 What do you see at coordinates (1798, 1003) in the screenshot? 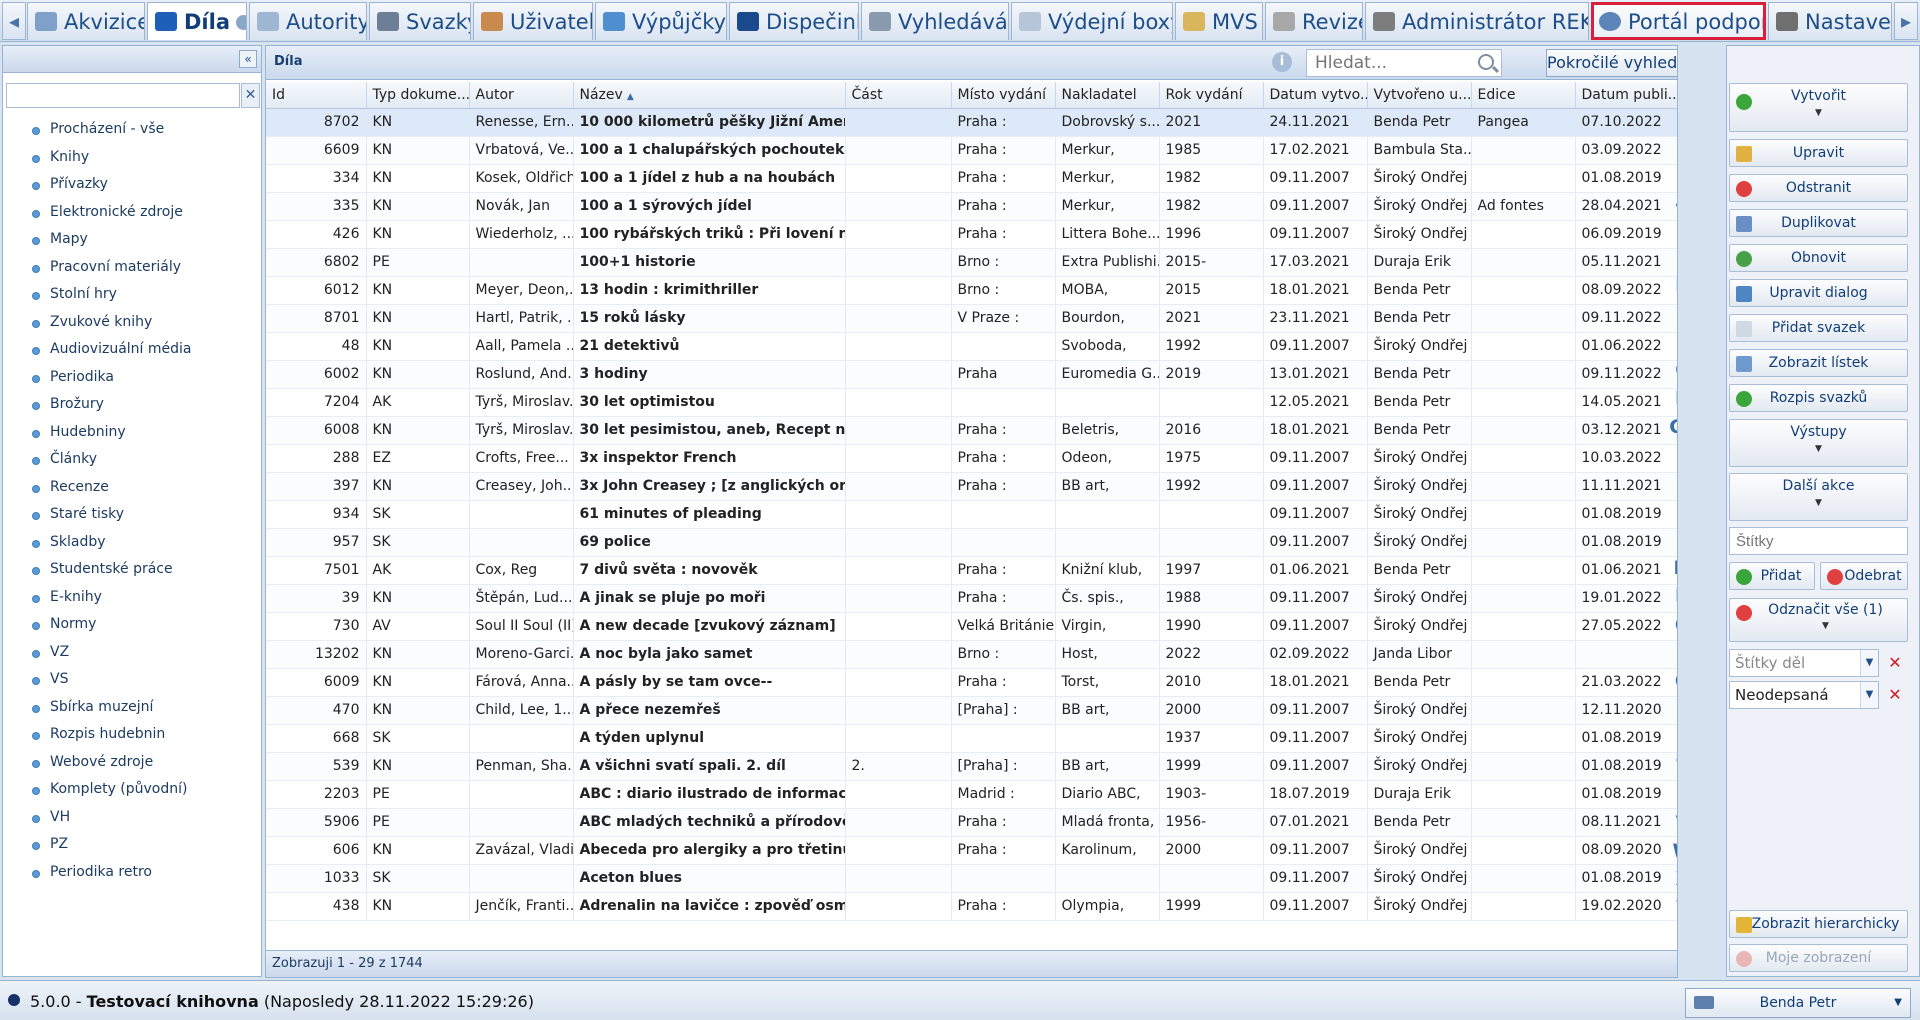
I see `user-menu-button: Benda Petr ▼` at bounding box center [1798, 1003].